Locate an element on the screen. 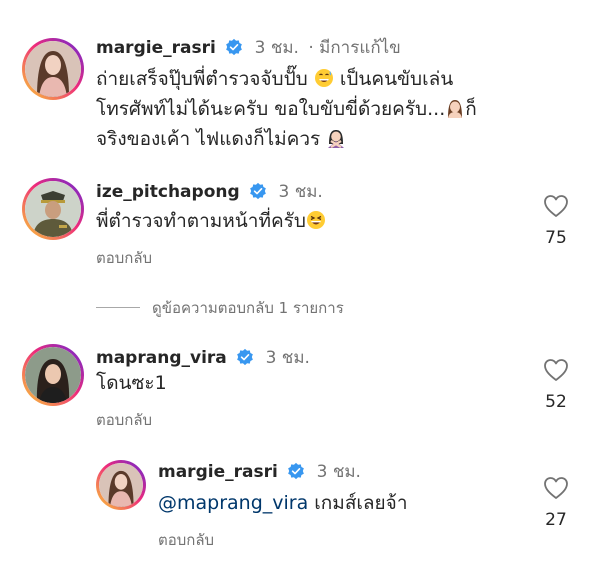  like-button: 52 is located at coordinates (556, 385).